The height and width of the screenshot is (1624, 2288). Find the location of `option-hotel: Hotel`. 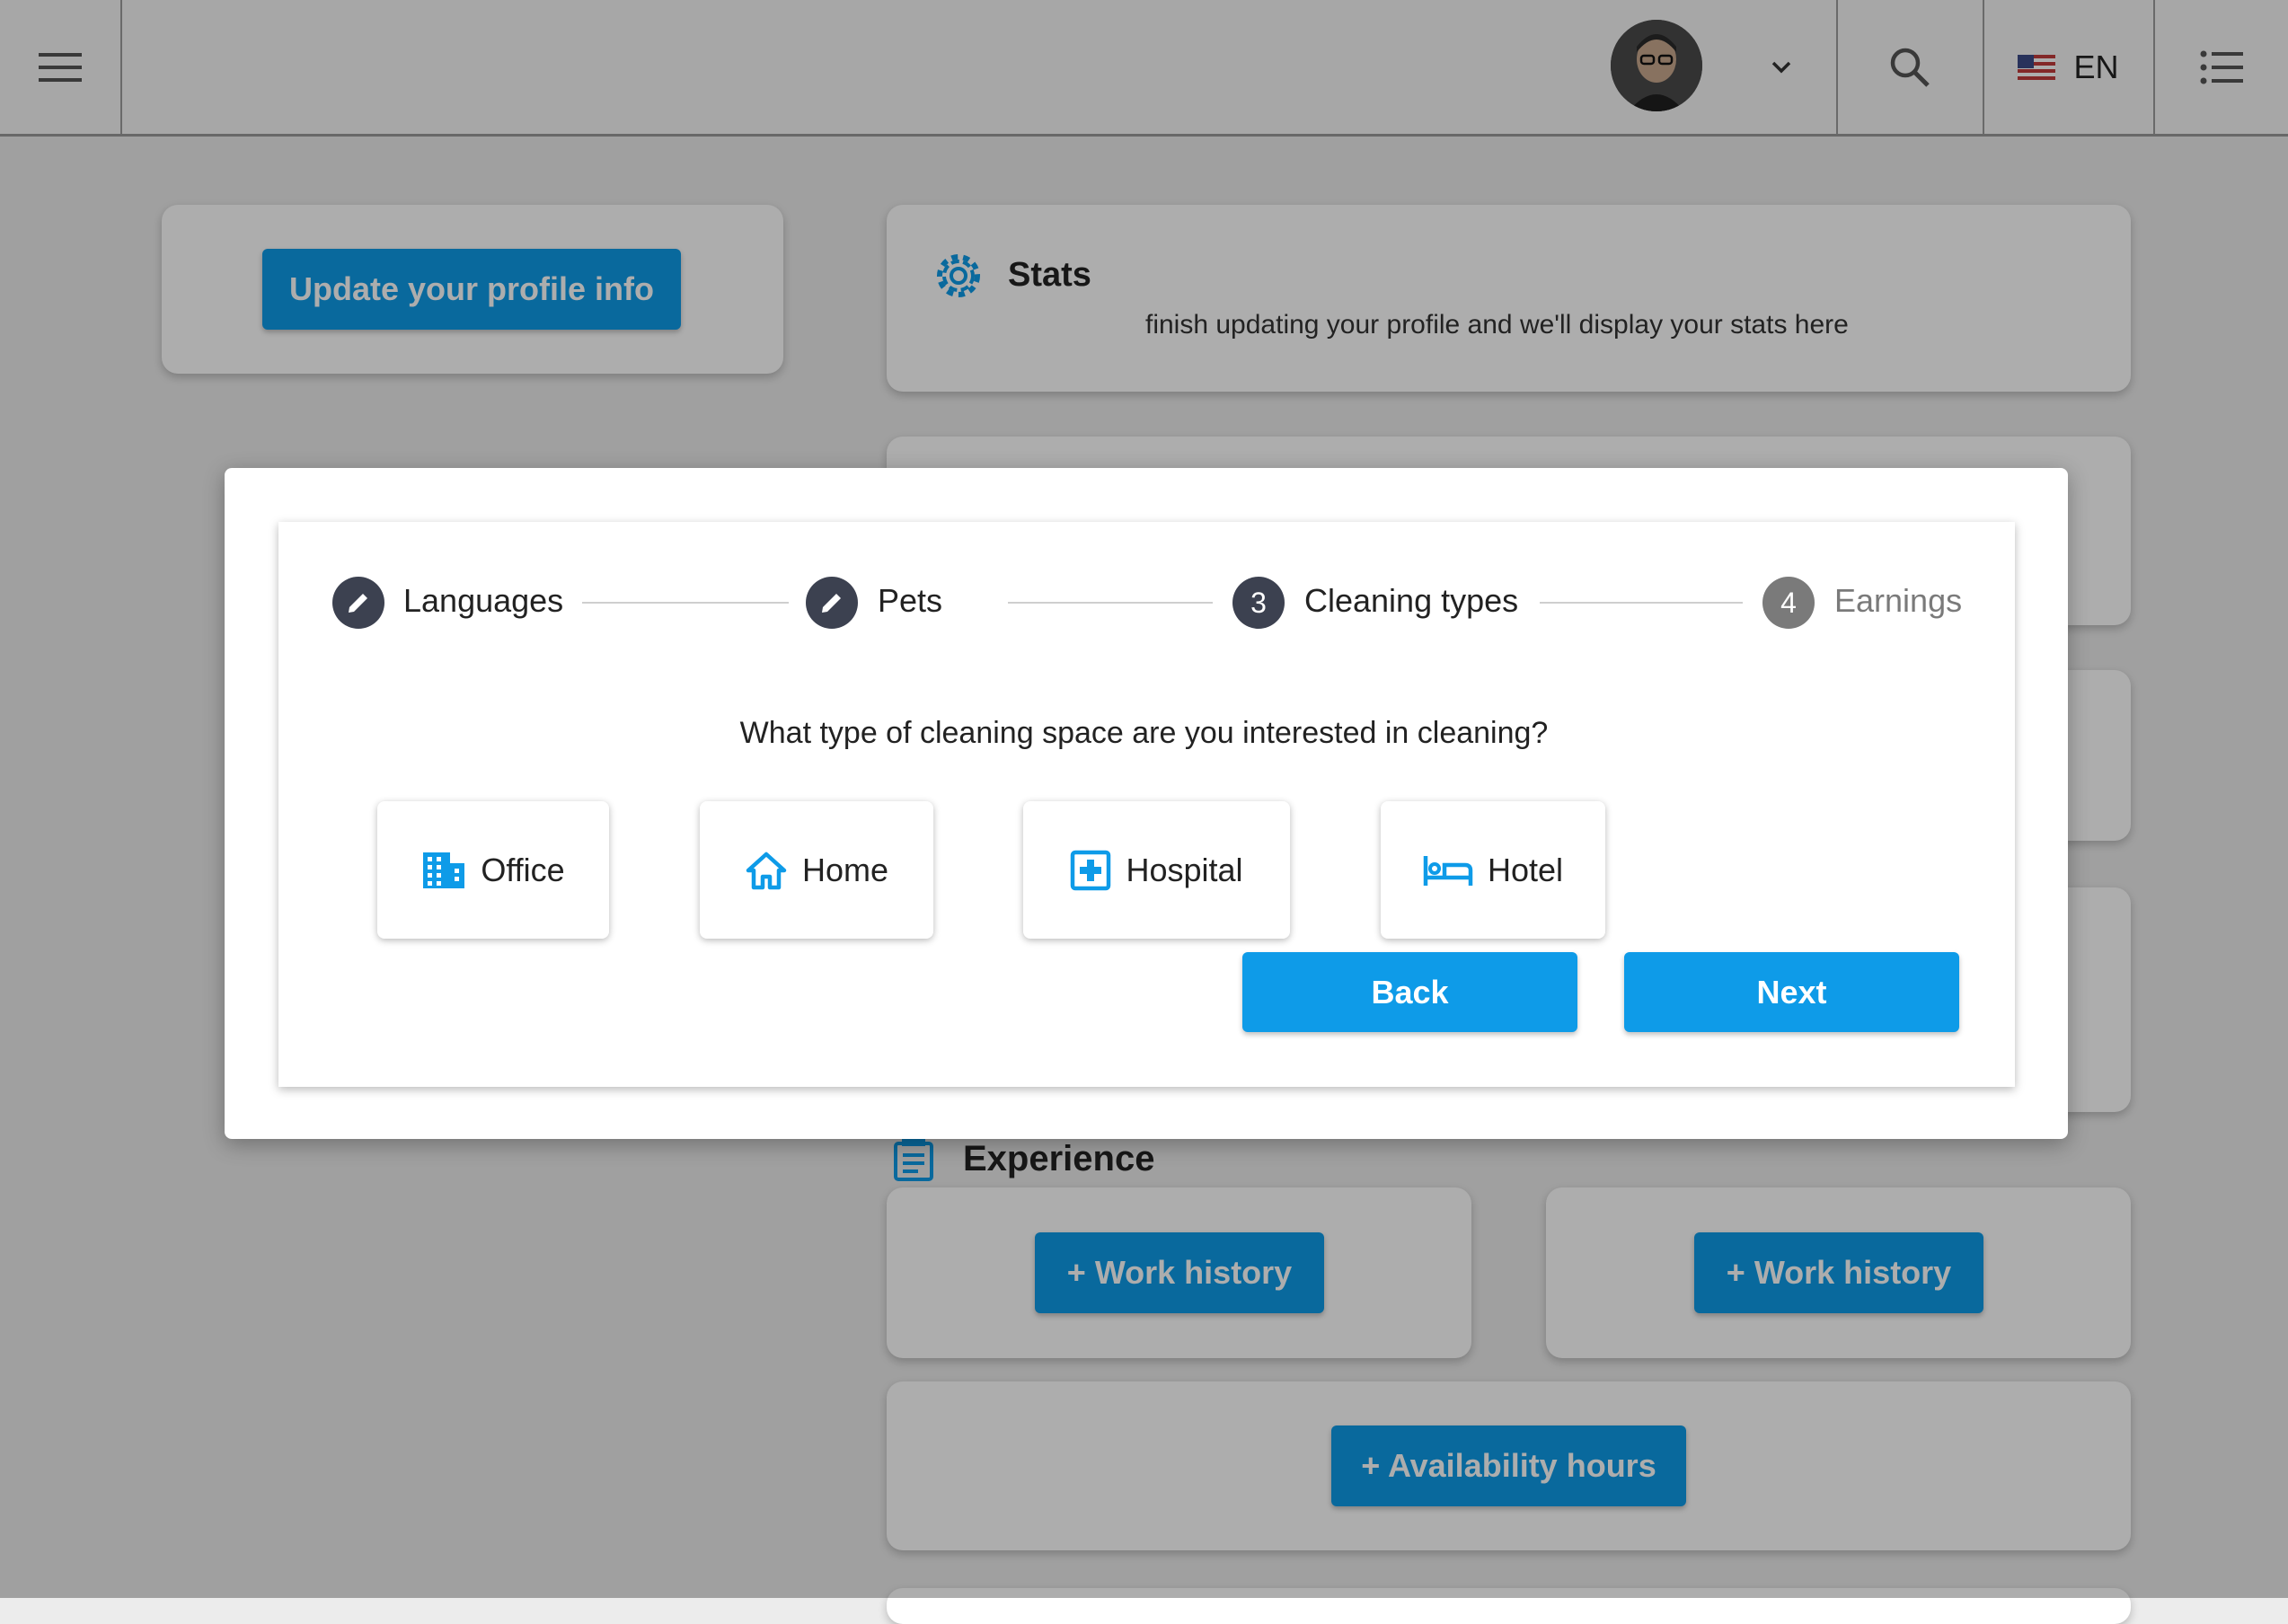

option-hotel: Hotel is located at coordinates (1493, 870).